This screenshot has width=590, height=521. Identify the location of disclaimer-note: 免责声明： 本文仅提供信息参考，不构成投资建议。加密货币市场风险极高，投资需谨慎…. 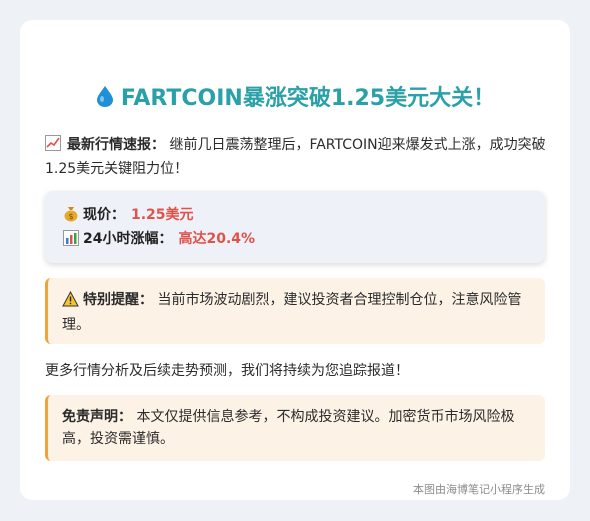
(295, 428).